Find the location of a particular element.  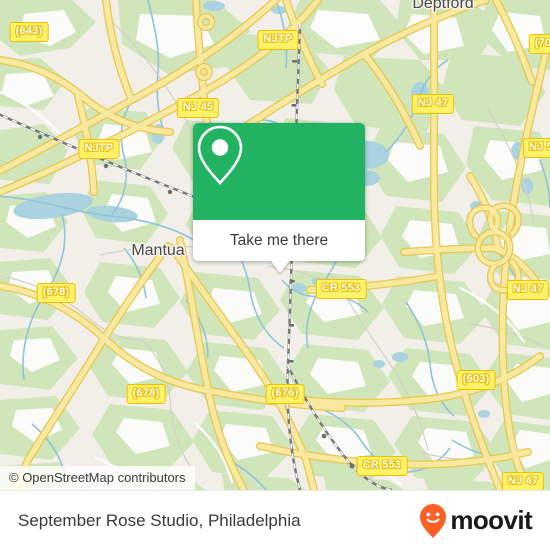

location-popup: Take me there is located at coordinates (279, 198).